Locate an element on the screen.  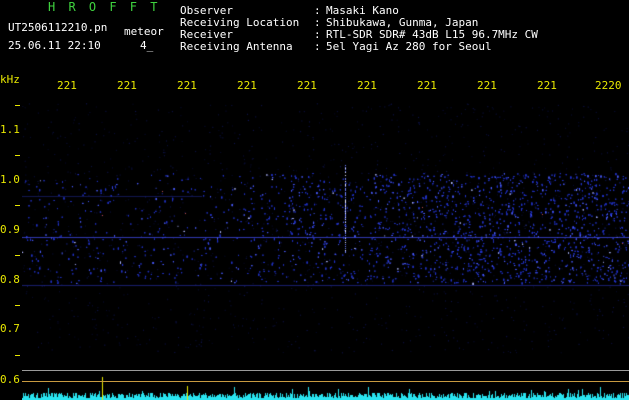
app-title: H R O F F T is located at coordinates (104, 7).